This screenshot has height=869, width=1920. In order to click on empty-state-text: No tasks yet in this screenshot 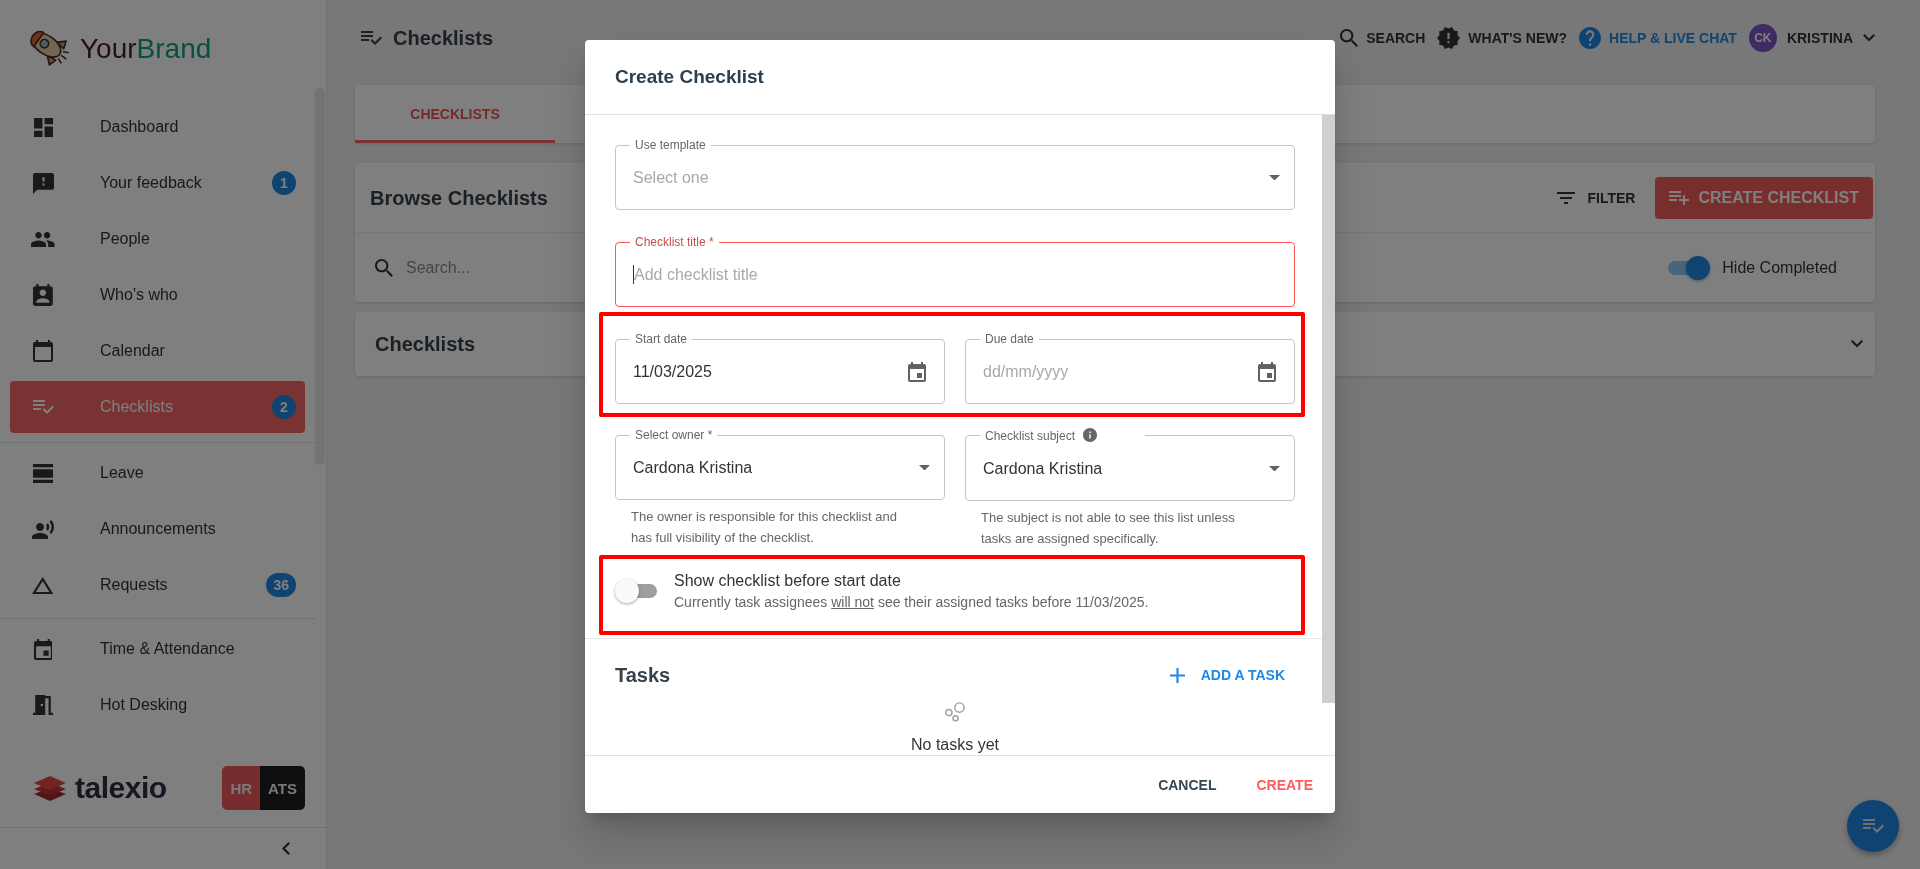, I will do `click(955, 745)`.